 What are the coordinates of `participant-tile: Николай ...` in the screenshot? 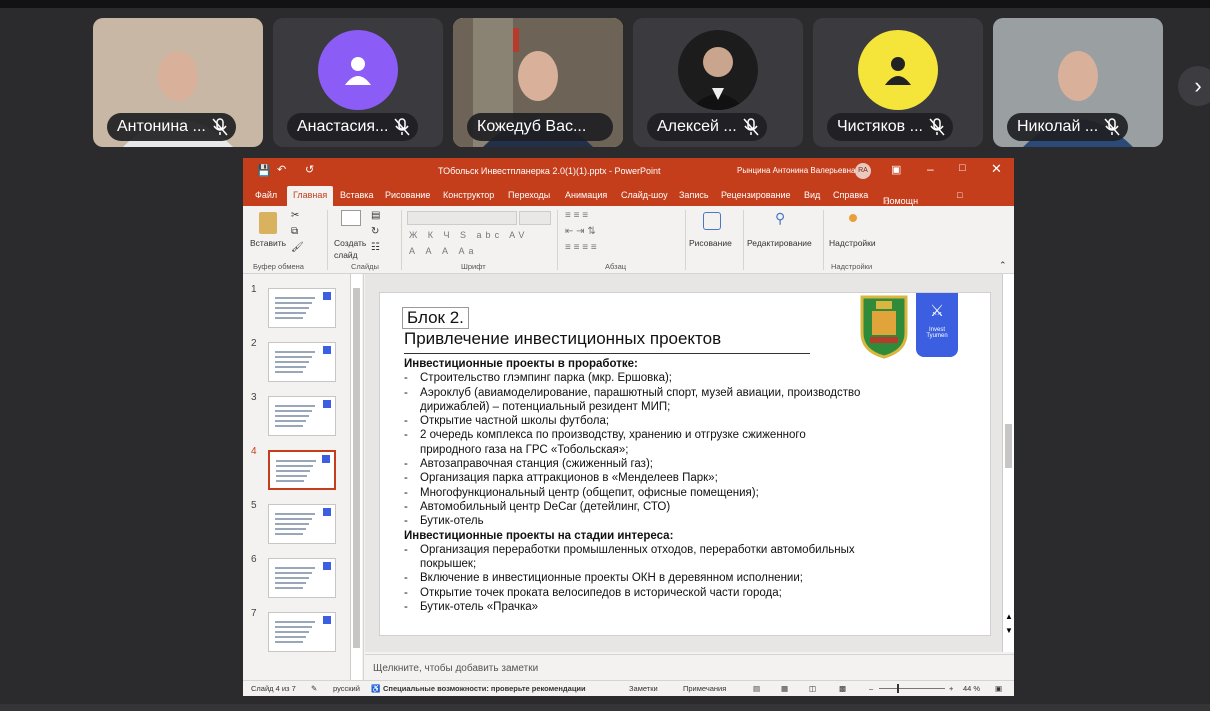 It's located at (1078, 82).